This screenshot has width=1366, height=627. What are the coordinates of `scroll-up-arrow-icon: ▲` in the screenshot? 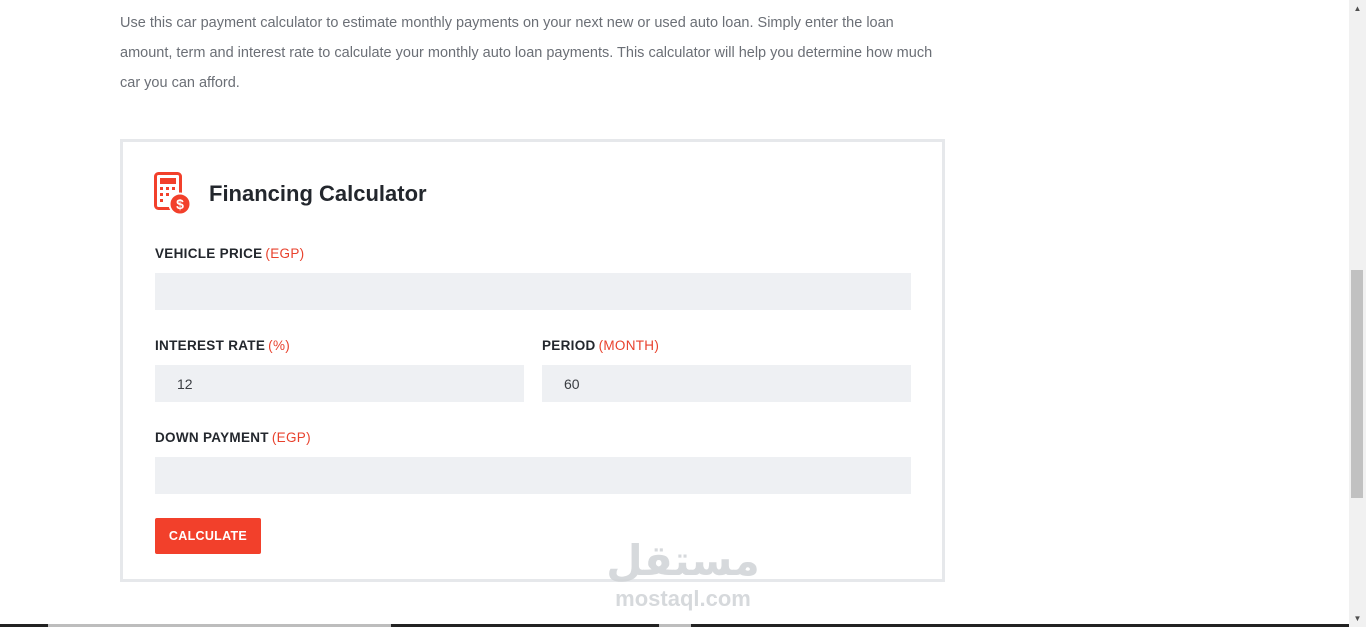 It's located at (1357, 8).